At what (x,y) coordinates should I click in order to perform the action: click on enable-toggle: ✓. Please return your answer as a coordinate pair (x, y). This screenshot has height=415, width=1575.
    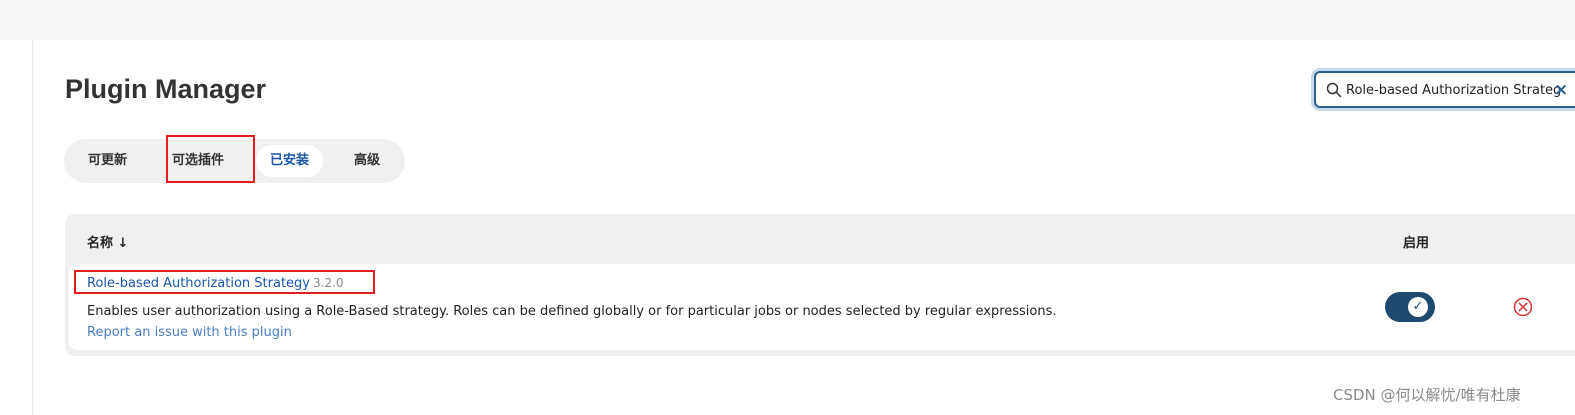
    Looking at the image, I should click on (1410, 307).